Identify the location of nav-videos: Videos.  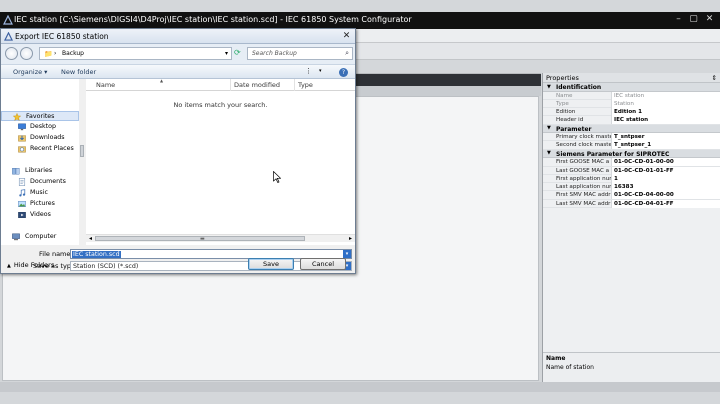
(40, 215).